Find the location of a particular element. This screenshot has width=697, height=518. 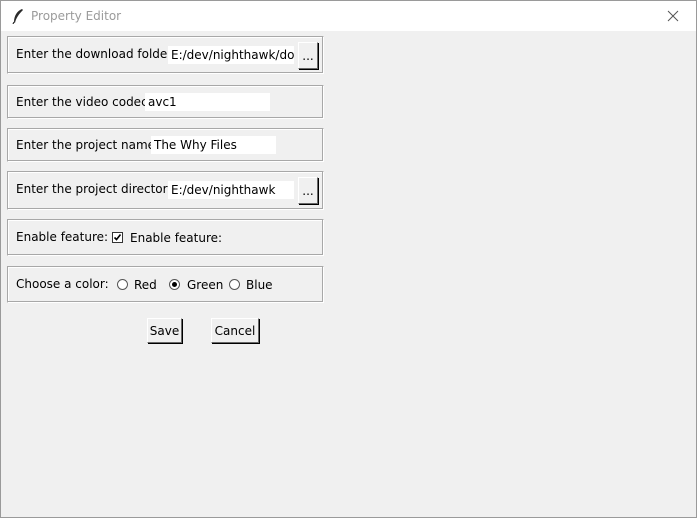

video-codec-label: Enter the video codec: is located at coordinates (84, 102).